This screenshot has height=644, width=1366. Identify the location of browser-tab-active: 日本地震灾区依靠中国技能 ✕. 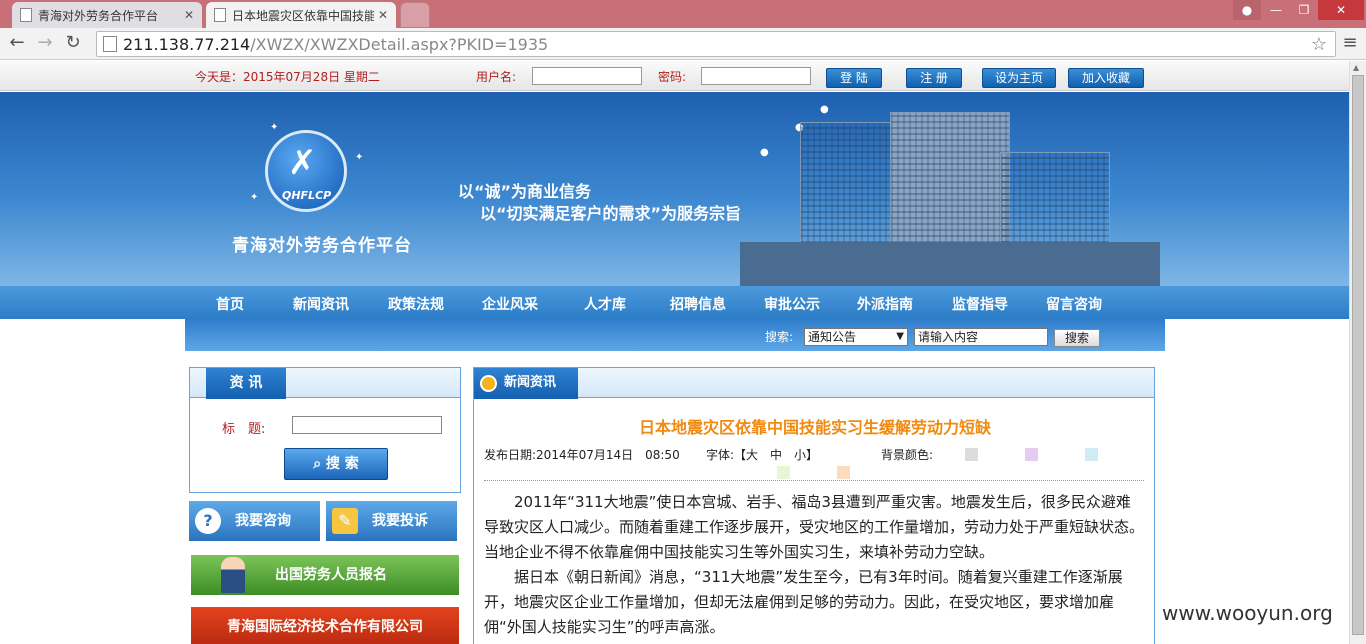
(301, 15).